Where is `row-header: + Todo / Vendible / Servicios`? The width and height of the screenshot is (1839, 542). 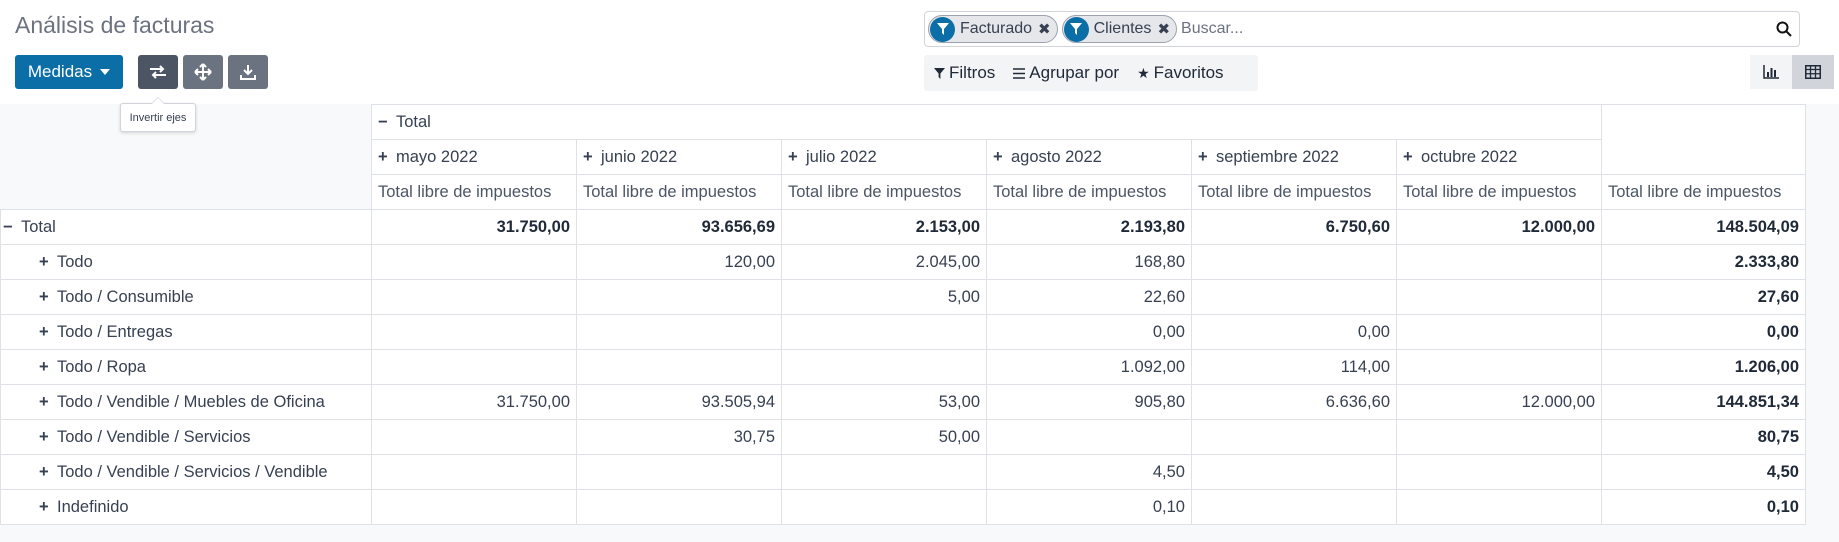
row-header: + Todo / Vendible / Servicios is located at coordinates (186, 437).